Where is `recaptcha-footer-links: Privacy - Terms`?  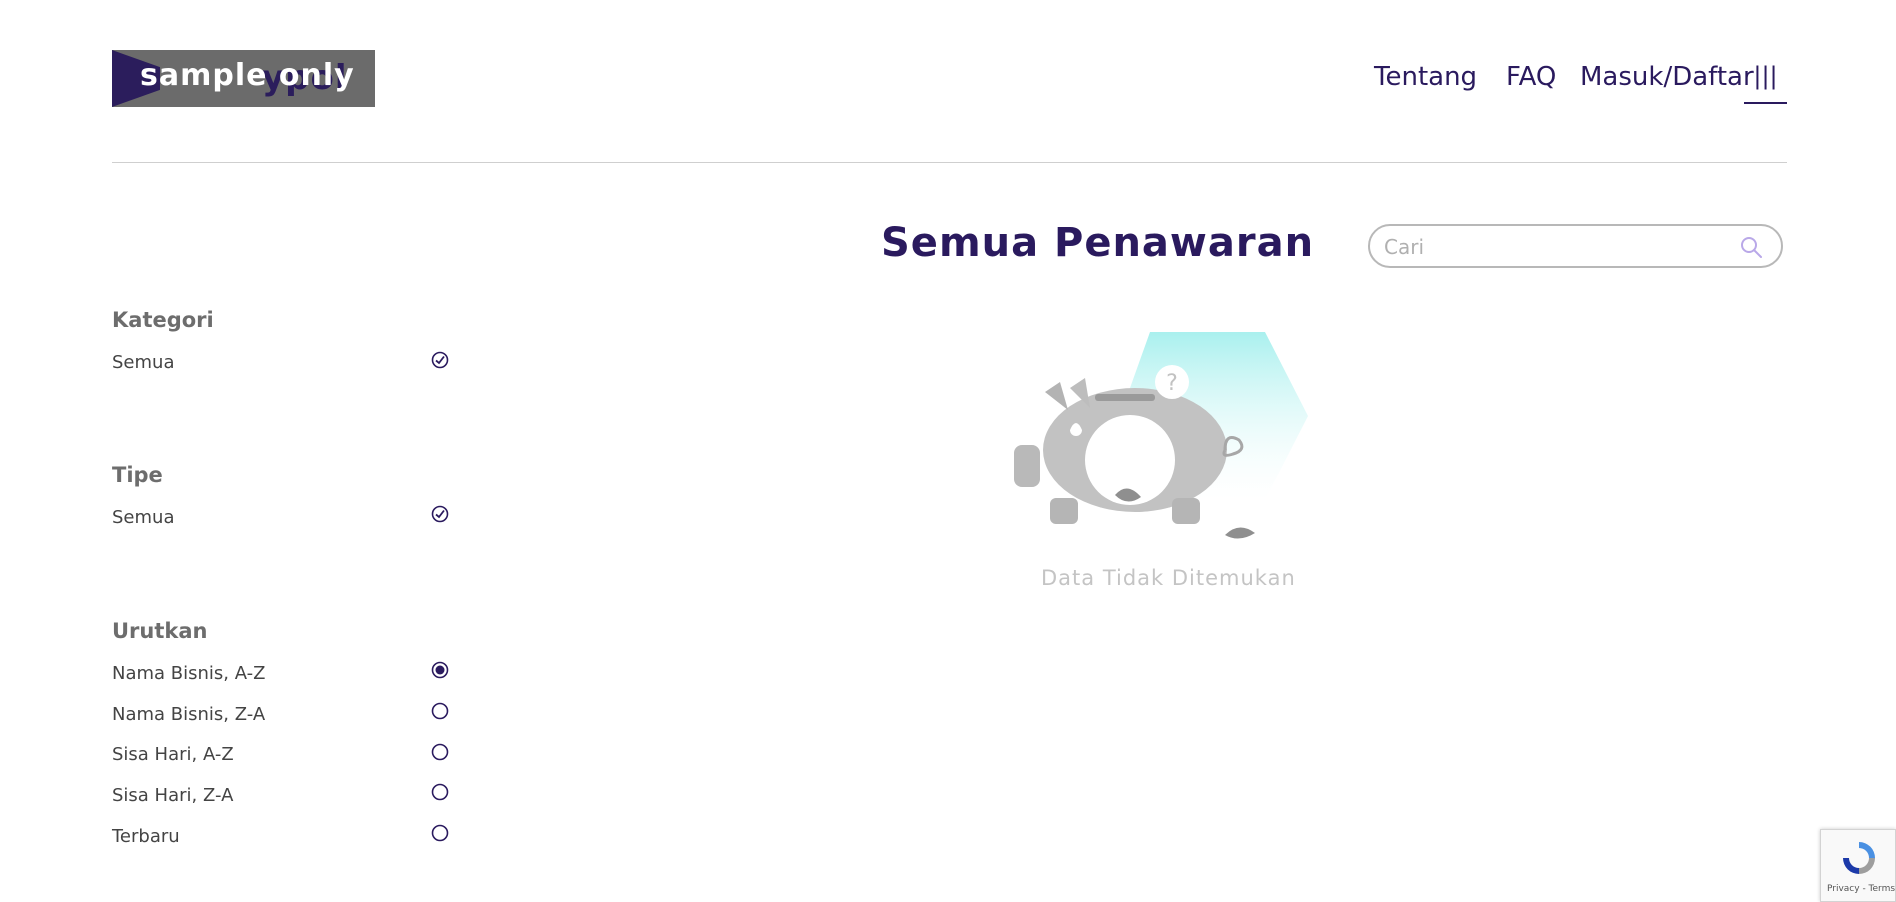
recaptcha-footer-links: Privacy - Terms is located at coordinates (1861, 889).